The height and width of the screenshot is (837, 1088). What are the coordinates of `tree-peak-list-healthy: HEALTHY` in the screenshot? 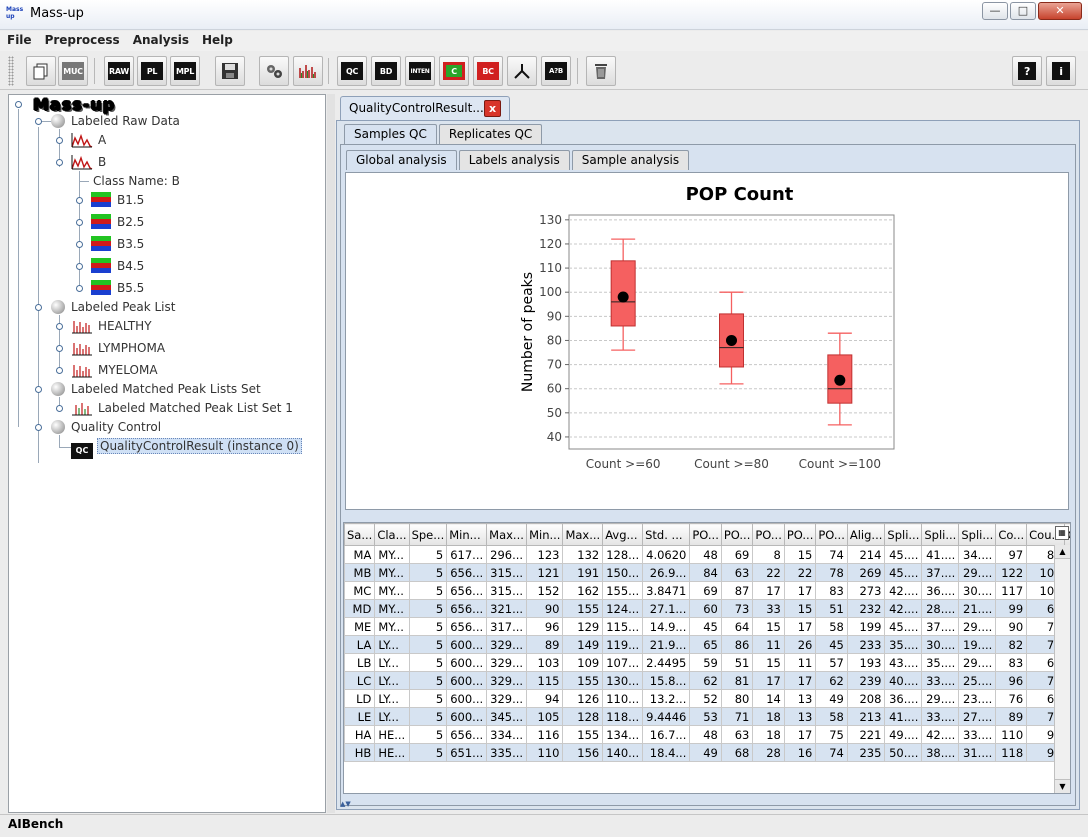 It's located at (112, 326).